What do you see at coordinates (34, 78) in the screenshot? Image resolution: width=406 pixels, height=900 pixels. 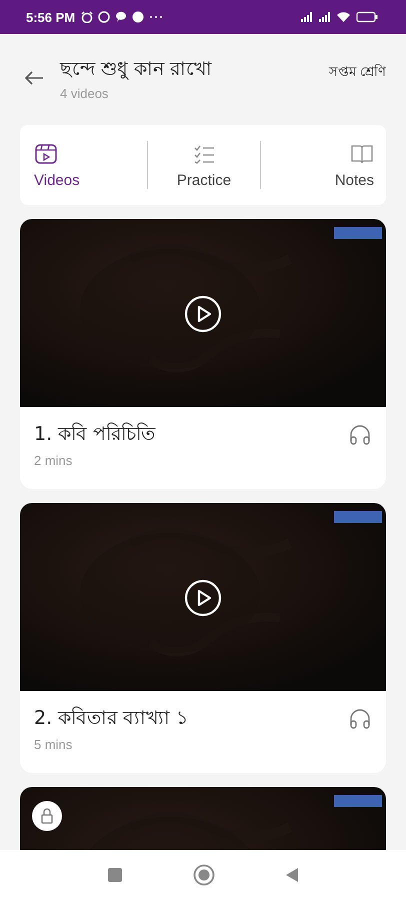 I see `back-icon` at bounding box center [34, 78].